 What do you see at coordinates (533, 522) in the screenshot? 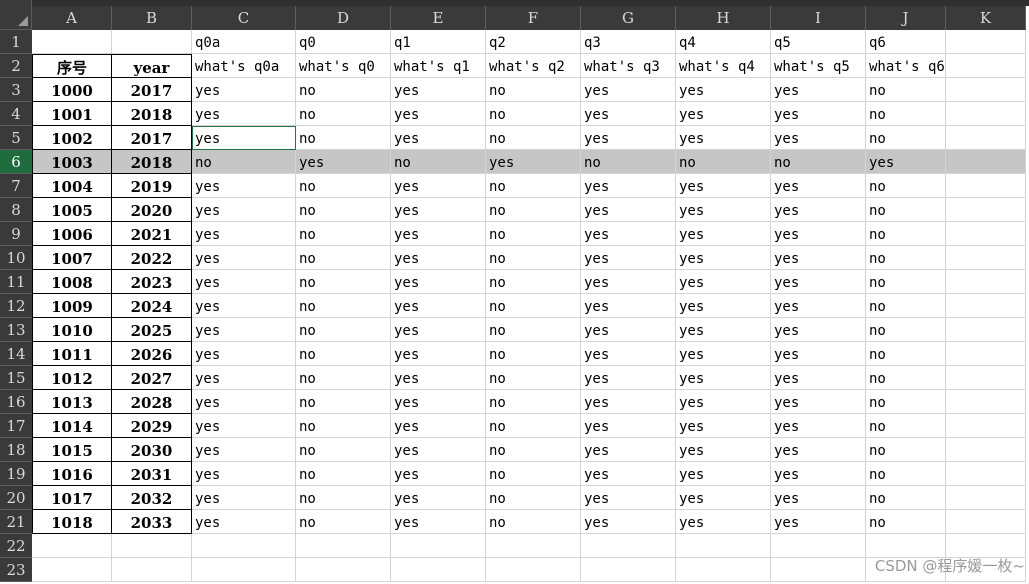
I see `cell-f21: no` at bounding box center [533, 522].